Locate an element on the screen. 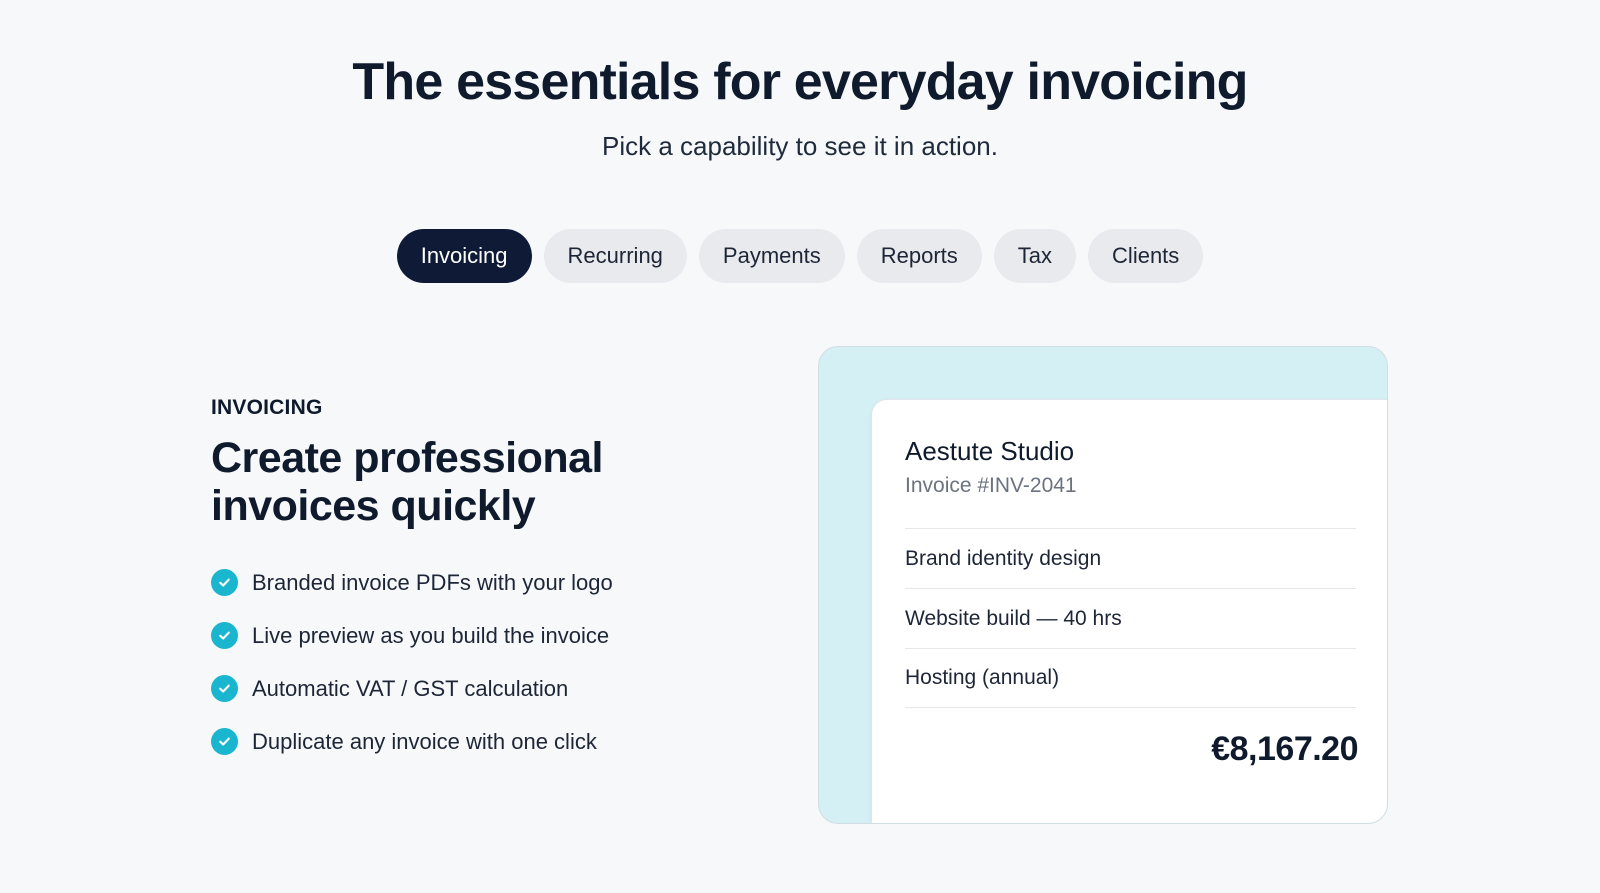 This screenshot has width=1600, height=893. feature-headline: Create professional invoices quickly is located at coordinates (471, 482).